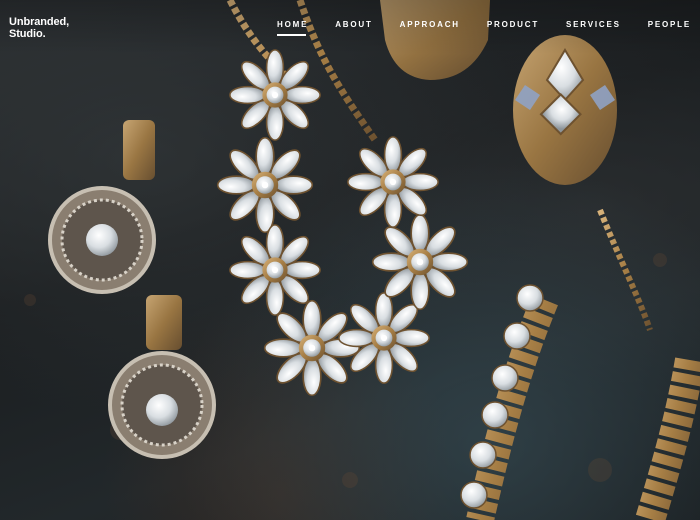  What do you see at coordinates (513, 28) in the screenshot?
I see `nav-item-product: PRODUCT` at bounding box center [513, 28].